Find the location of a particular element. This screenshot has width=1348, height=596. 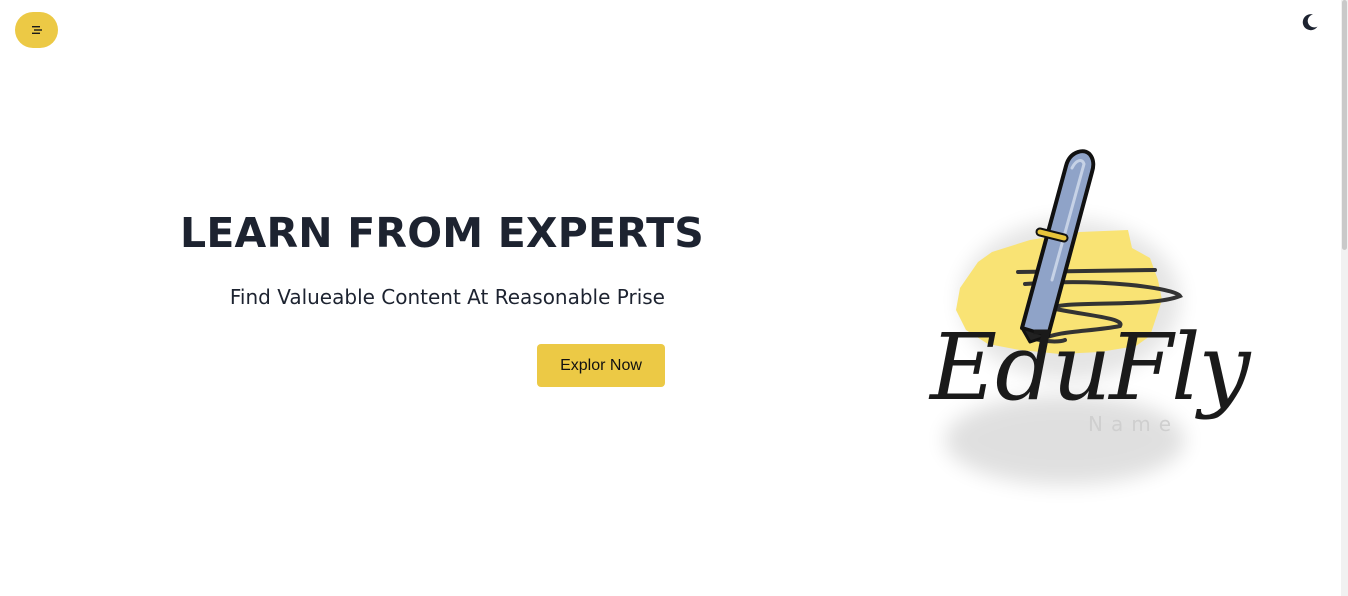

menu-button is located at coordinates (36, 30).